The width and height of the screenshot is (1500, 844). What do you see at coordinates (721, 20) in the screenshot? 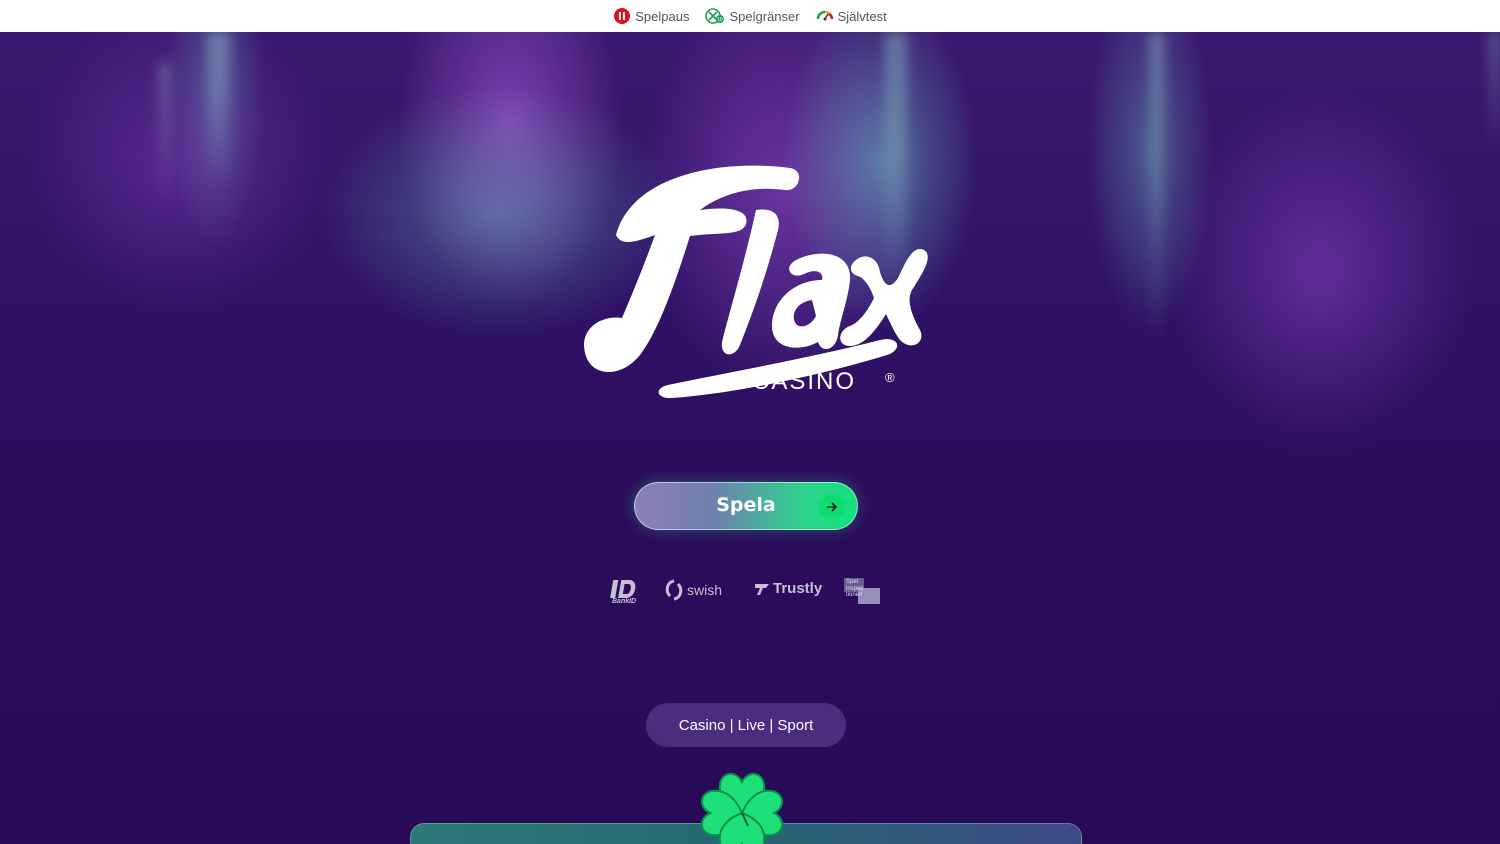
I see `svg-text: 18` at bounding box center [721, 20].